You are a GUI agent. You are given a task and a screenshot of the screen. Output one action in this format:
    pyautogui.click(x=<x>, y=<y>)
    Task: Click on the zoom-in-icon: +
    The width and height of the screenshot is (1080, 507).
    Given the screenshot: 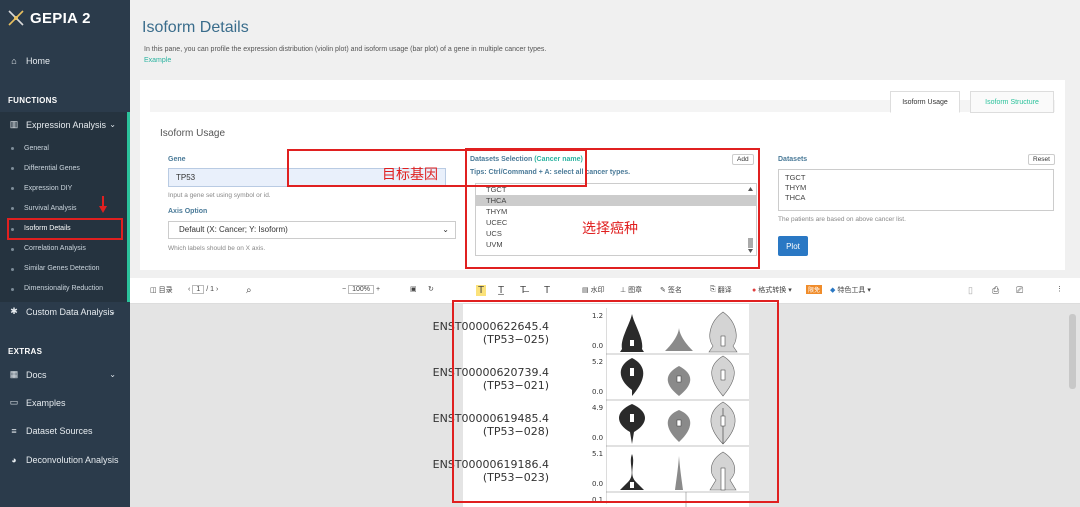 What is the action you would take?
    pyautogui.click(x=378, y=289)
    